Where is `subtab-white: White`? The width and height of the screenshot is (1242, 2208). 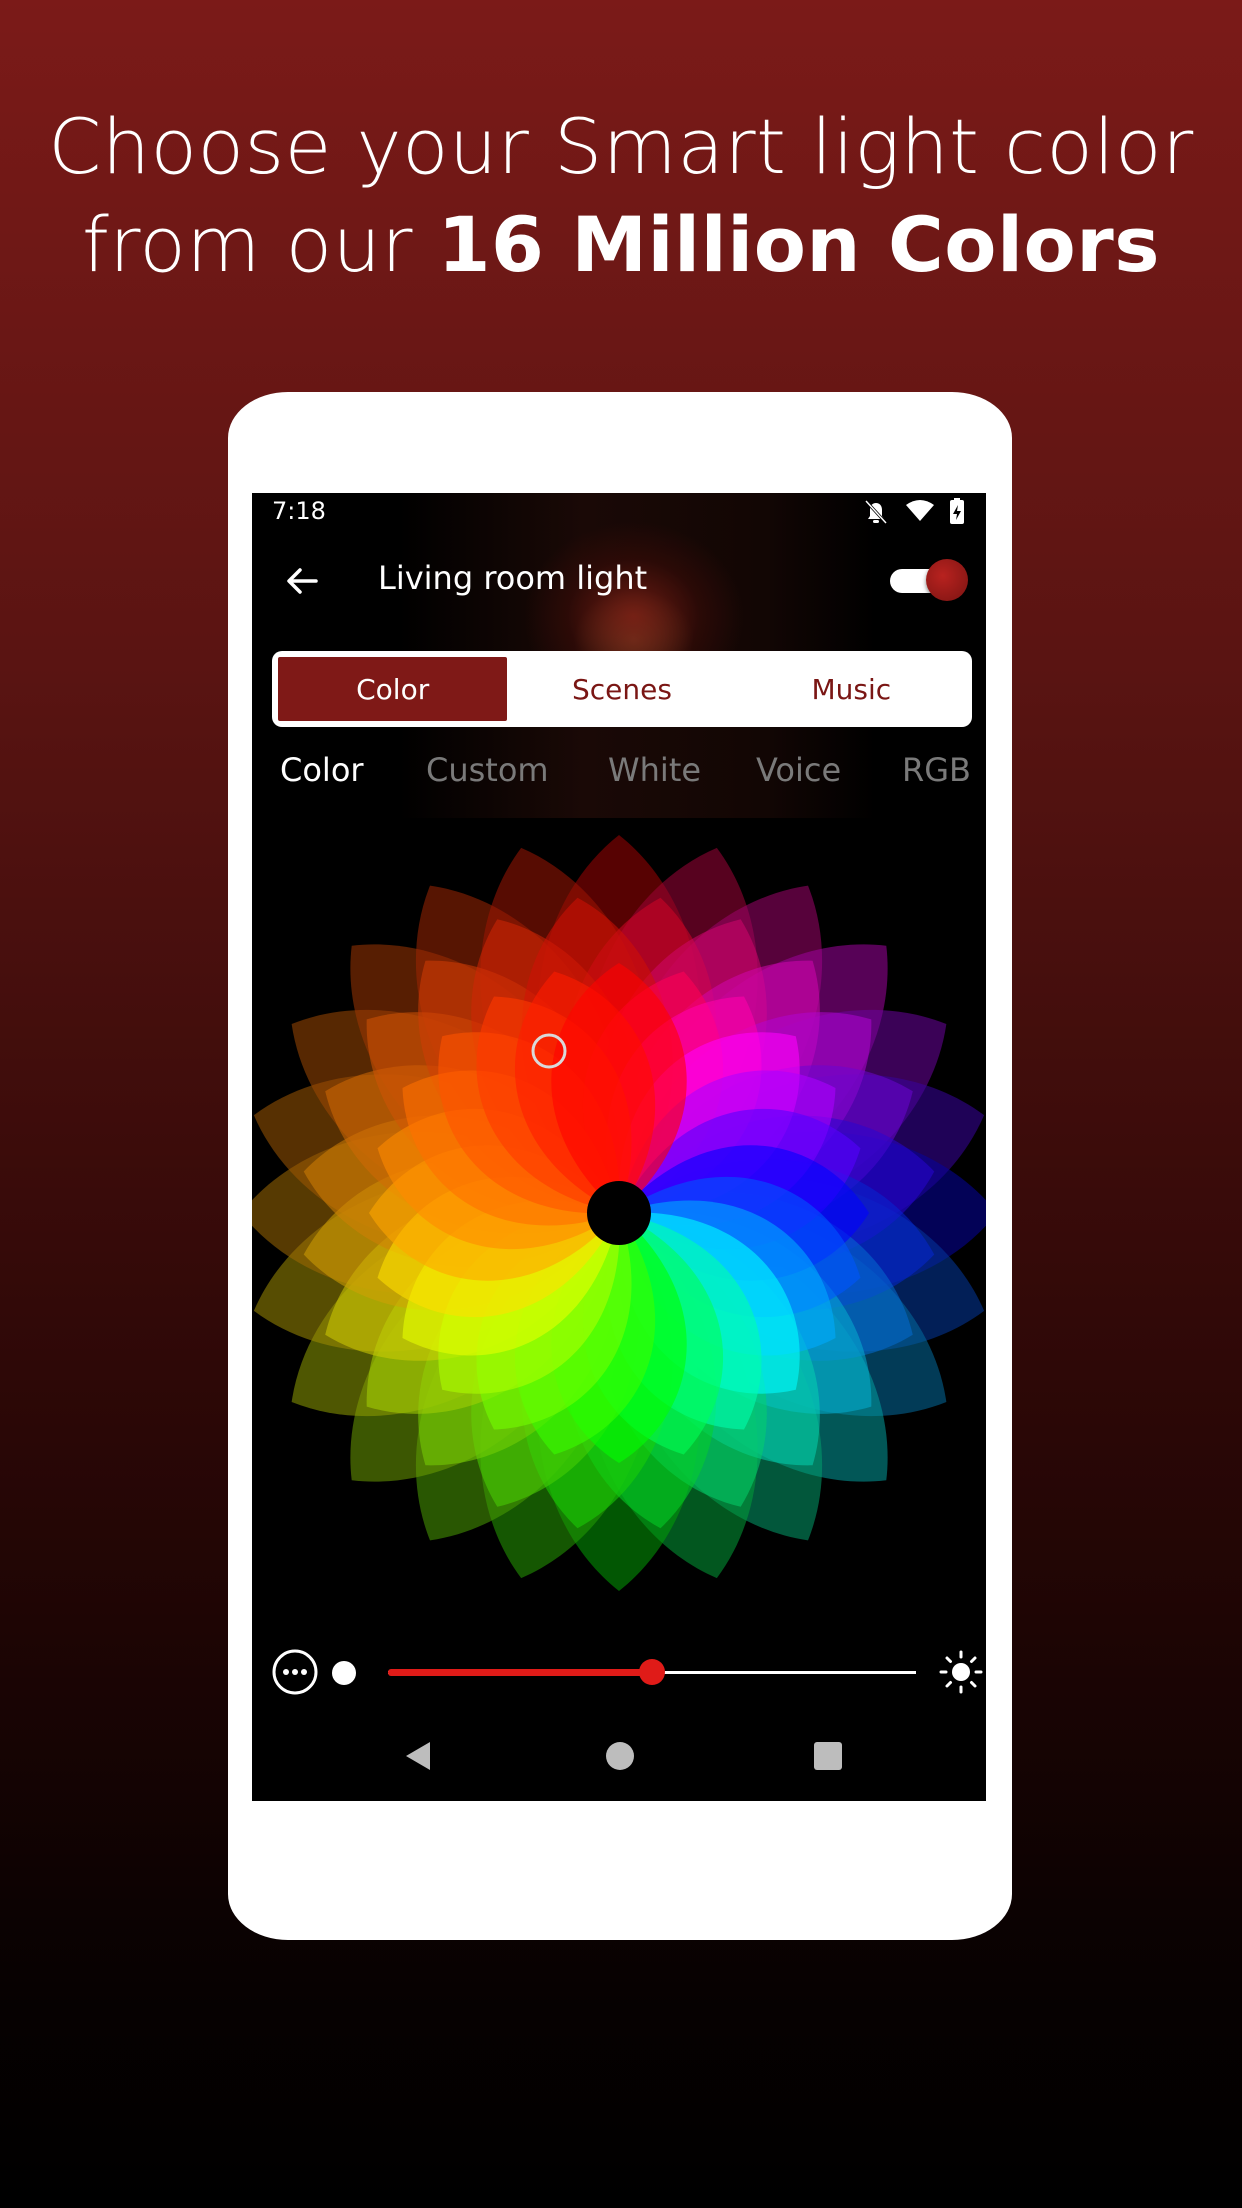
subtab-white: White is located at coordinates (654, 770).